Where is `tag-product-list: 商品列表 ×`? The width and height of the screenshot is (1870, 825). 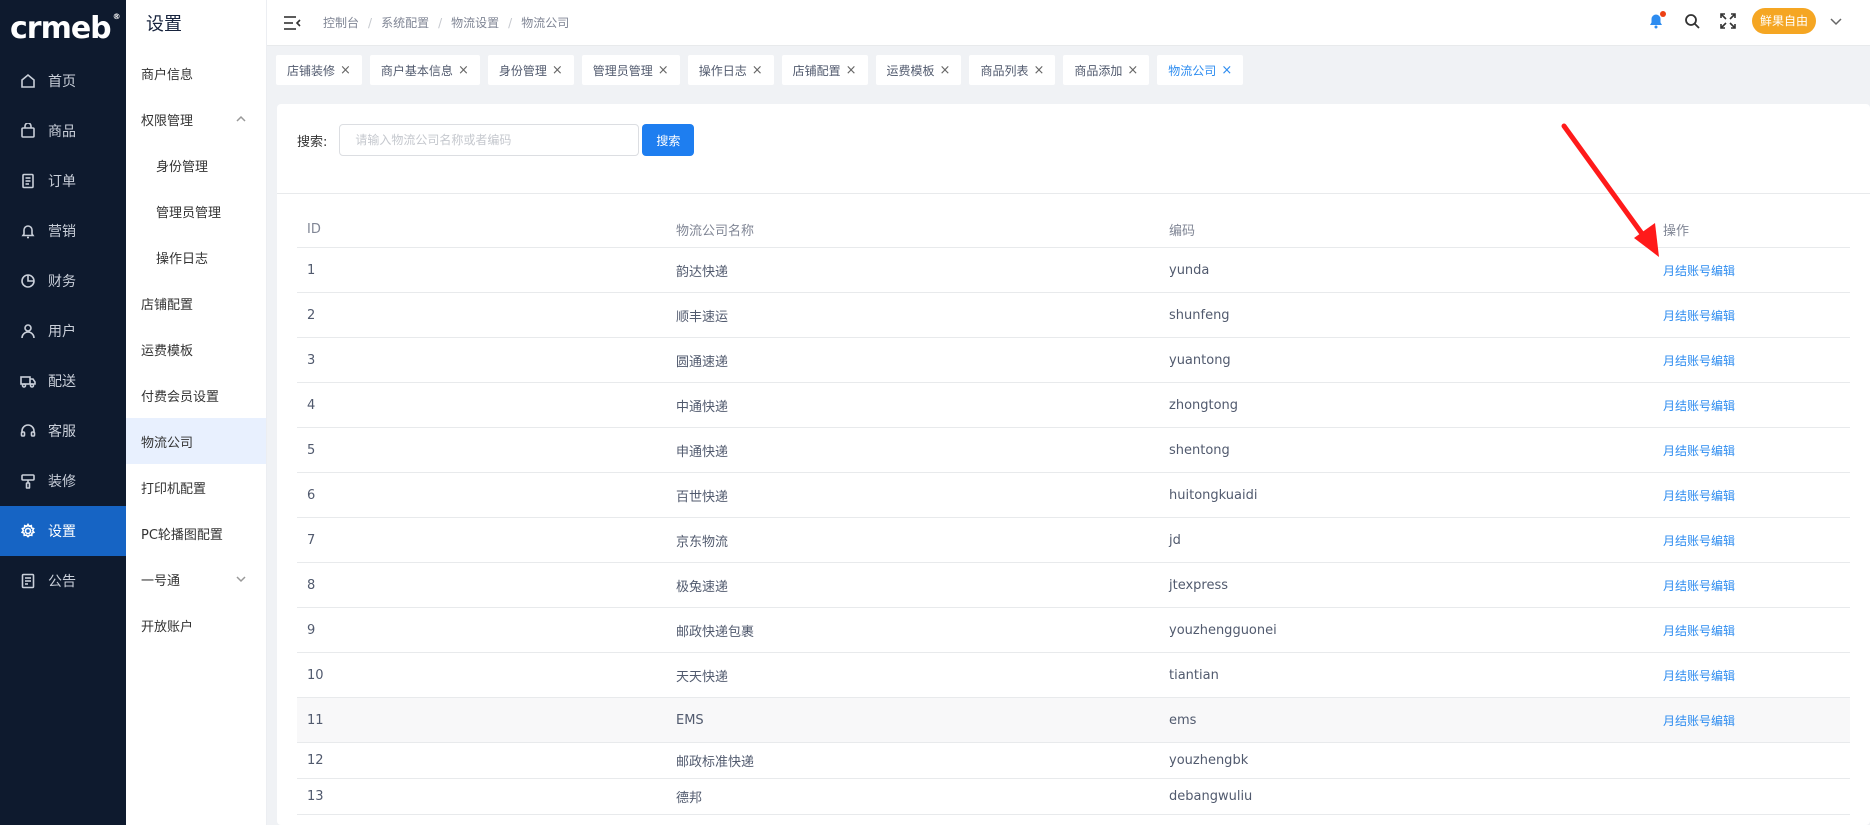 tag-product-list: 商品列表 × is located at coordinates (1012, 70).